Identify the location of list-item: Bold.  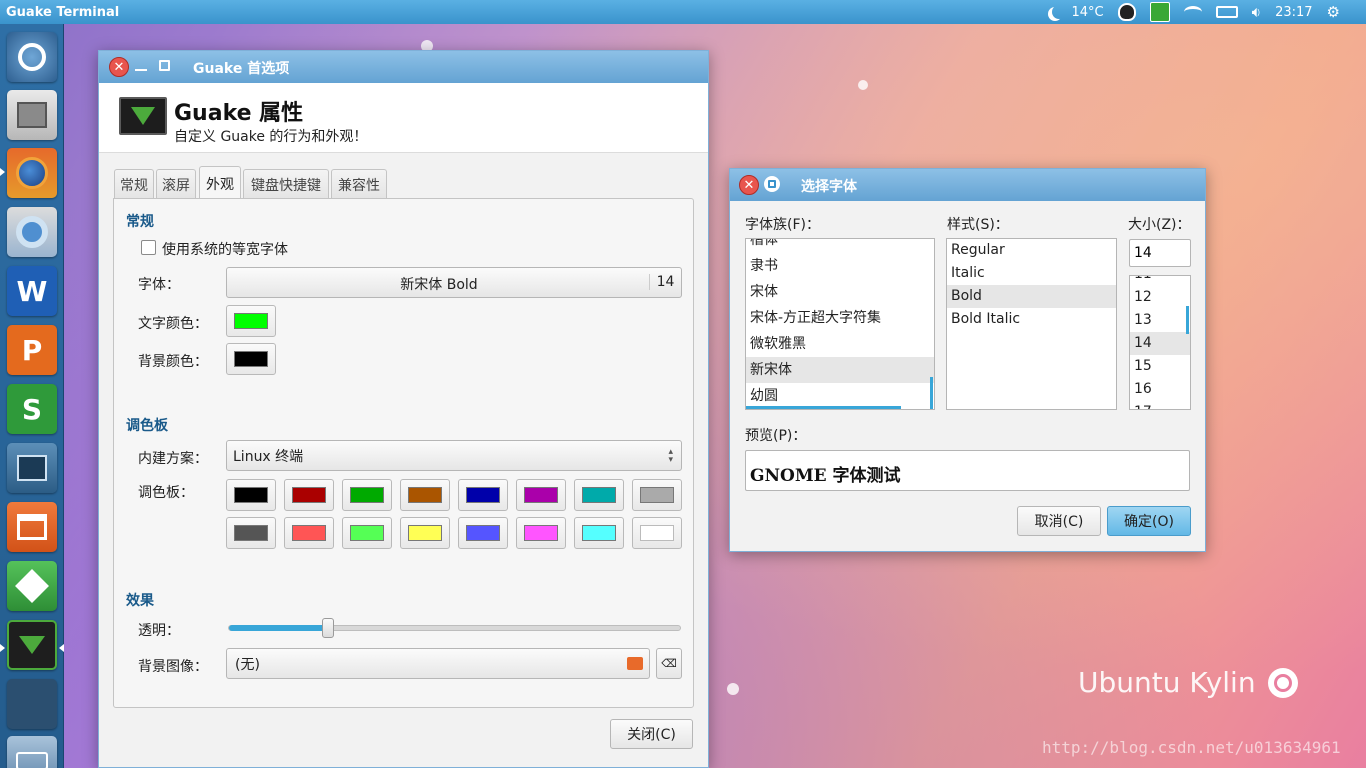
(1031, 296).